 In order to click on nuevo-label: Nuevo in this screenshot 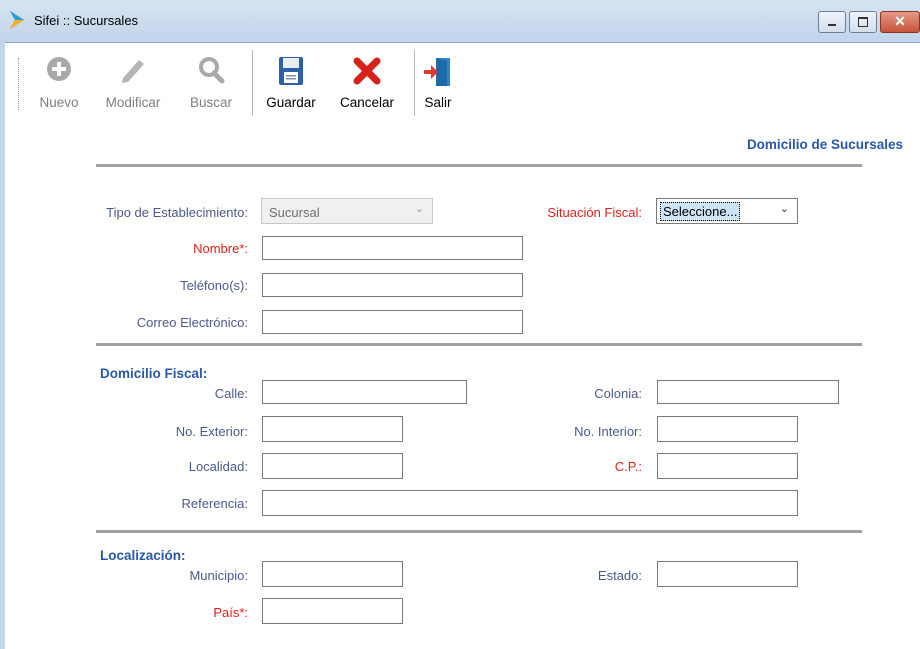, I will do `click(59, 102)`.